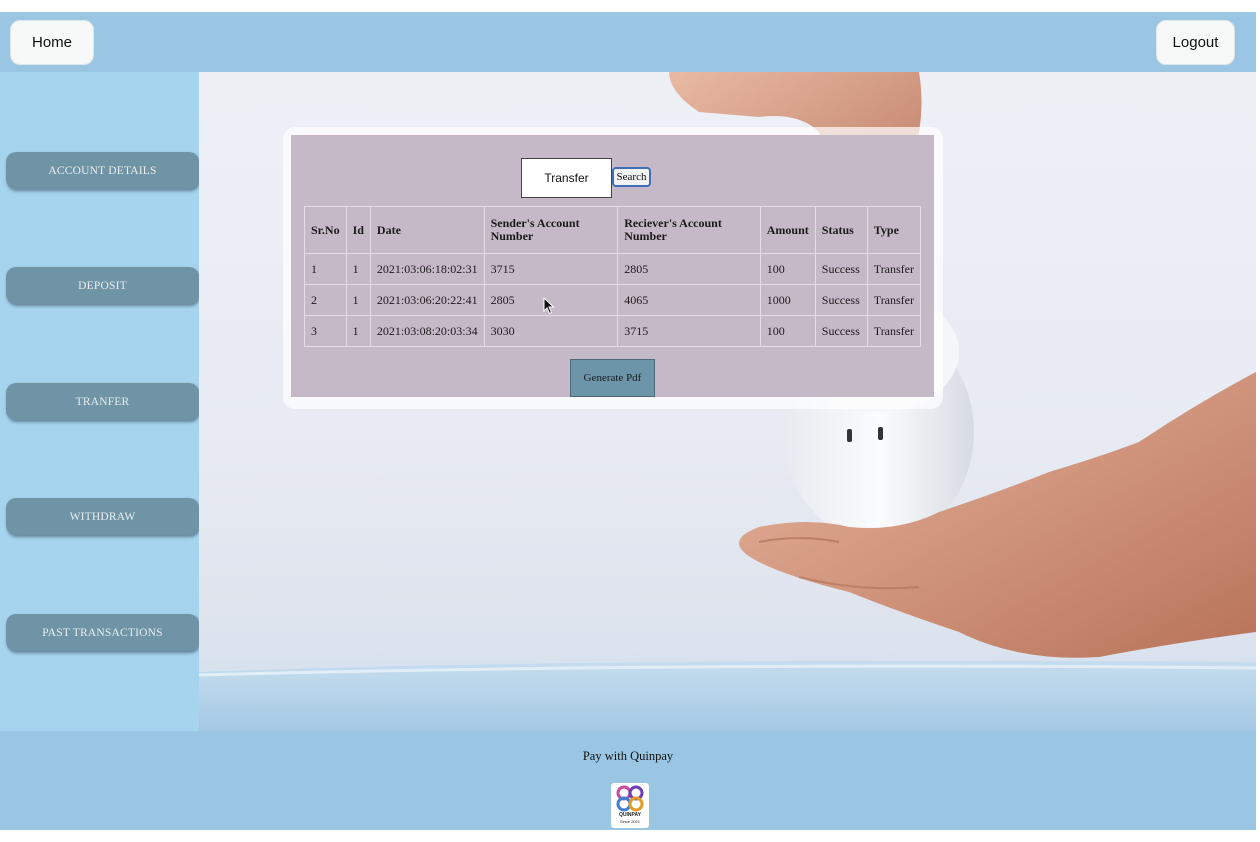  Describe the element at coordinates (325, 300) in the screenshot. I see `table-cell: 2` at that location.